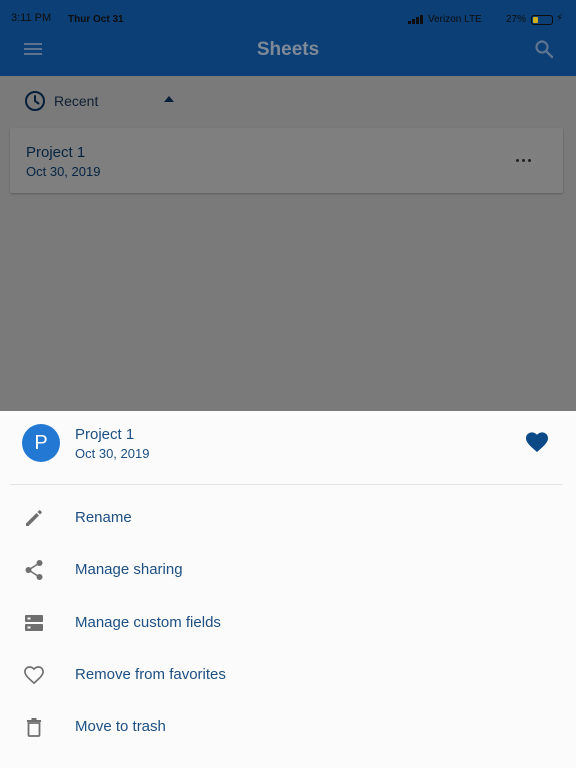 The image size is (576, 768). Describe the element at coordinates (516, 19) in the screenshot. I see `status-battery-percent: 27%` at that location.